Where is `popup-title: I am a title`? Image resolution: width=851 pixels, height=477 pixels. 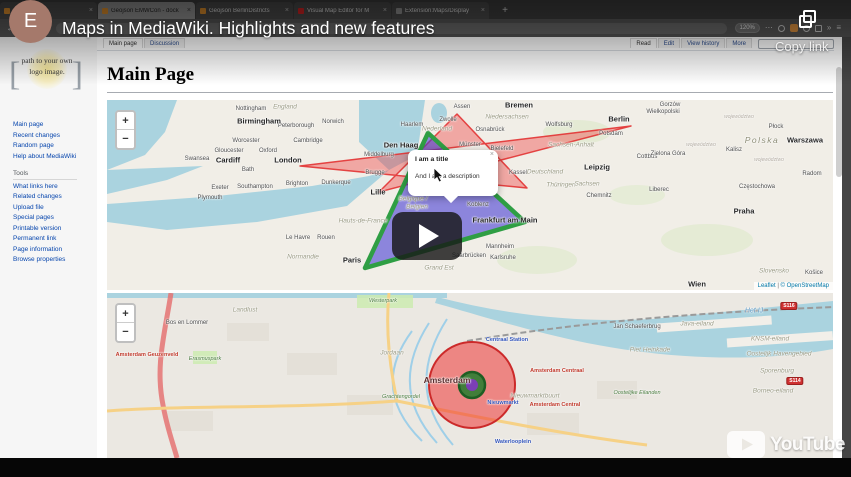 popup-title: I am a title is located at coordinates (432, 159).